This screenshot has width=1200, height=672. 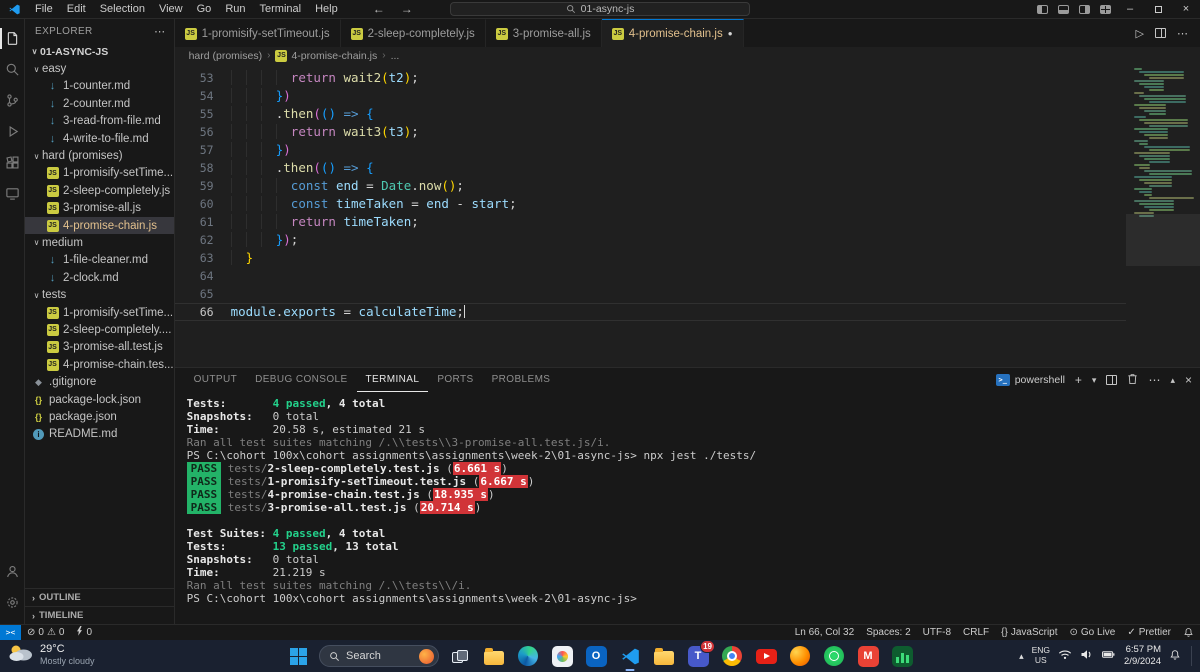 I want to click on start-button, so click(x=298, y=656).